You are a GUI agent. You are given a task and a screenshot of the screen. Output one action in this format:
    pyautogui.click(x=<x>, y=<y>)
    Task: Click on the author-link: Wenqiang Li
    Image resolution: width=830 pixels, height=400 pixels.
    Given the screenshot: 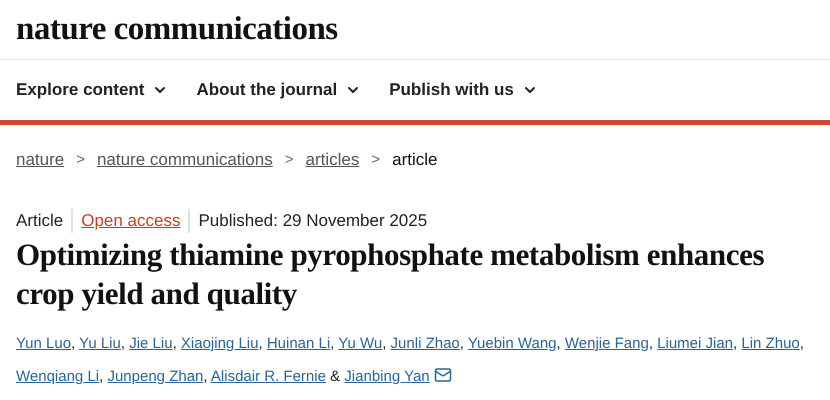 What is the action you would take?
    pyautogui.click(x=58, y=376)
    